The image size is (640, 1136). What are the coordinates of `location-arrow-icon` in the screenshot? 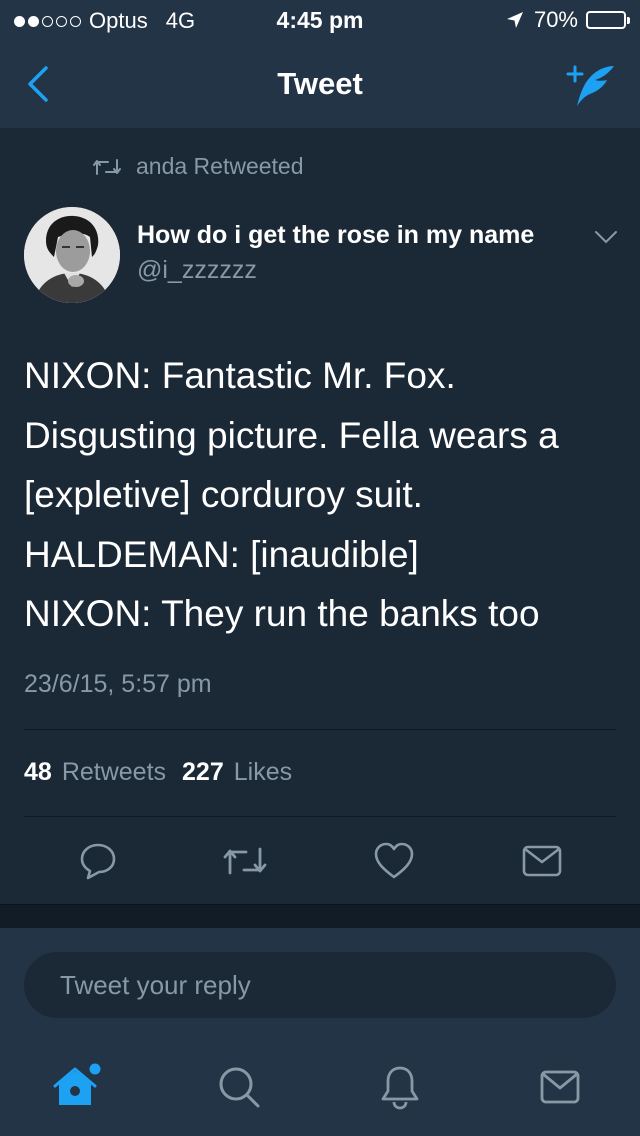 It's located at (514, 20).